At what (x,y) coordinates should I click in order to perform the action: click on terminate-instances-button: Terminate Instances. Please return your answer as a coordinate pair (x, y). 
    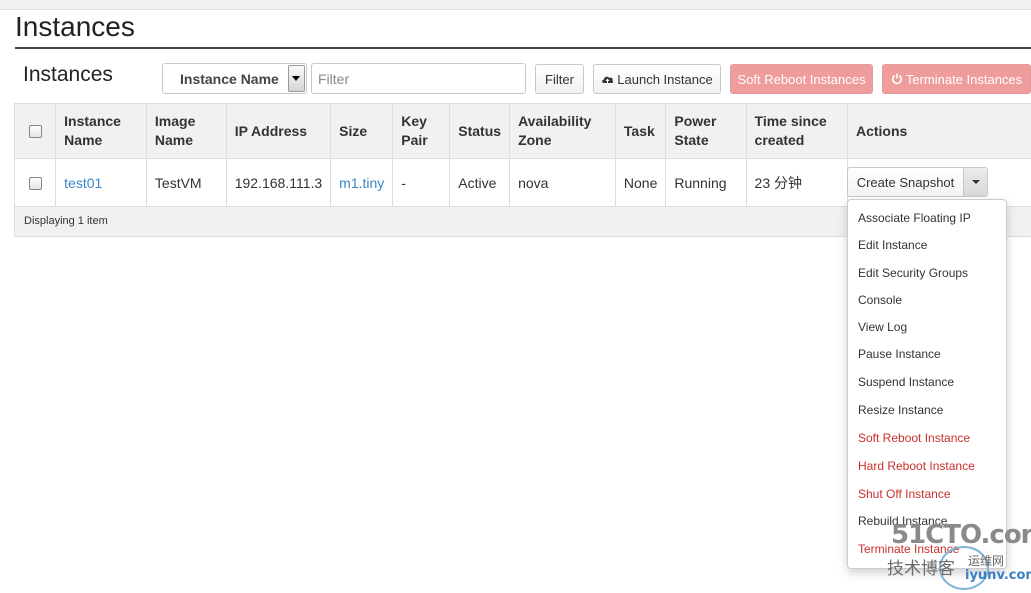
    Looking at the image, I should click on (956, 79).